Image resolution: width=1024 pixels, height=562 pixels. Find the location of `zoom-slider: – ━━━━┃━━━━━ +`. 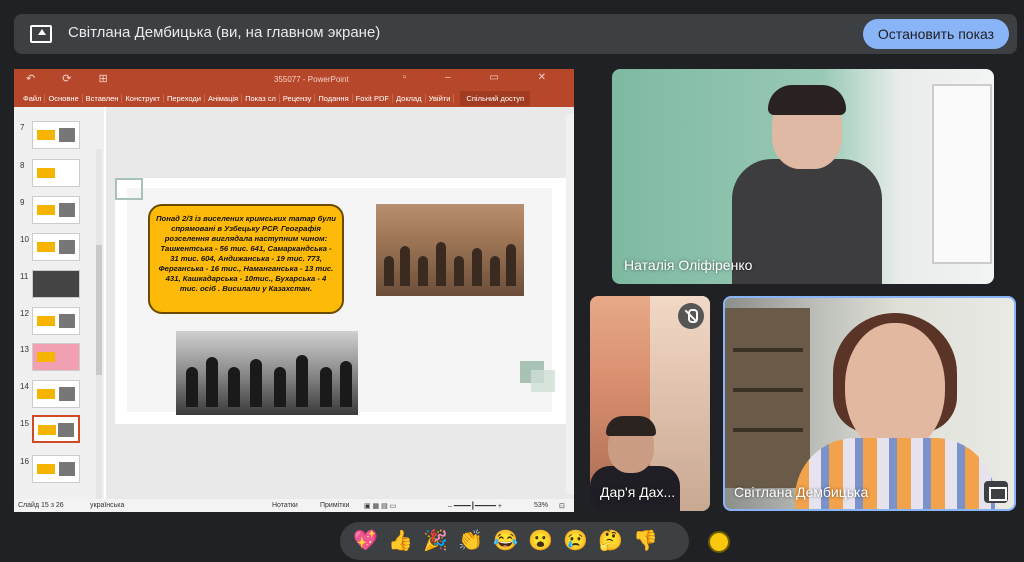

zoom-slider: – ━━━━┃━━━━━ + is located at coordinates (475, 506).